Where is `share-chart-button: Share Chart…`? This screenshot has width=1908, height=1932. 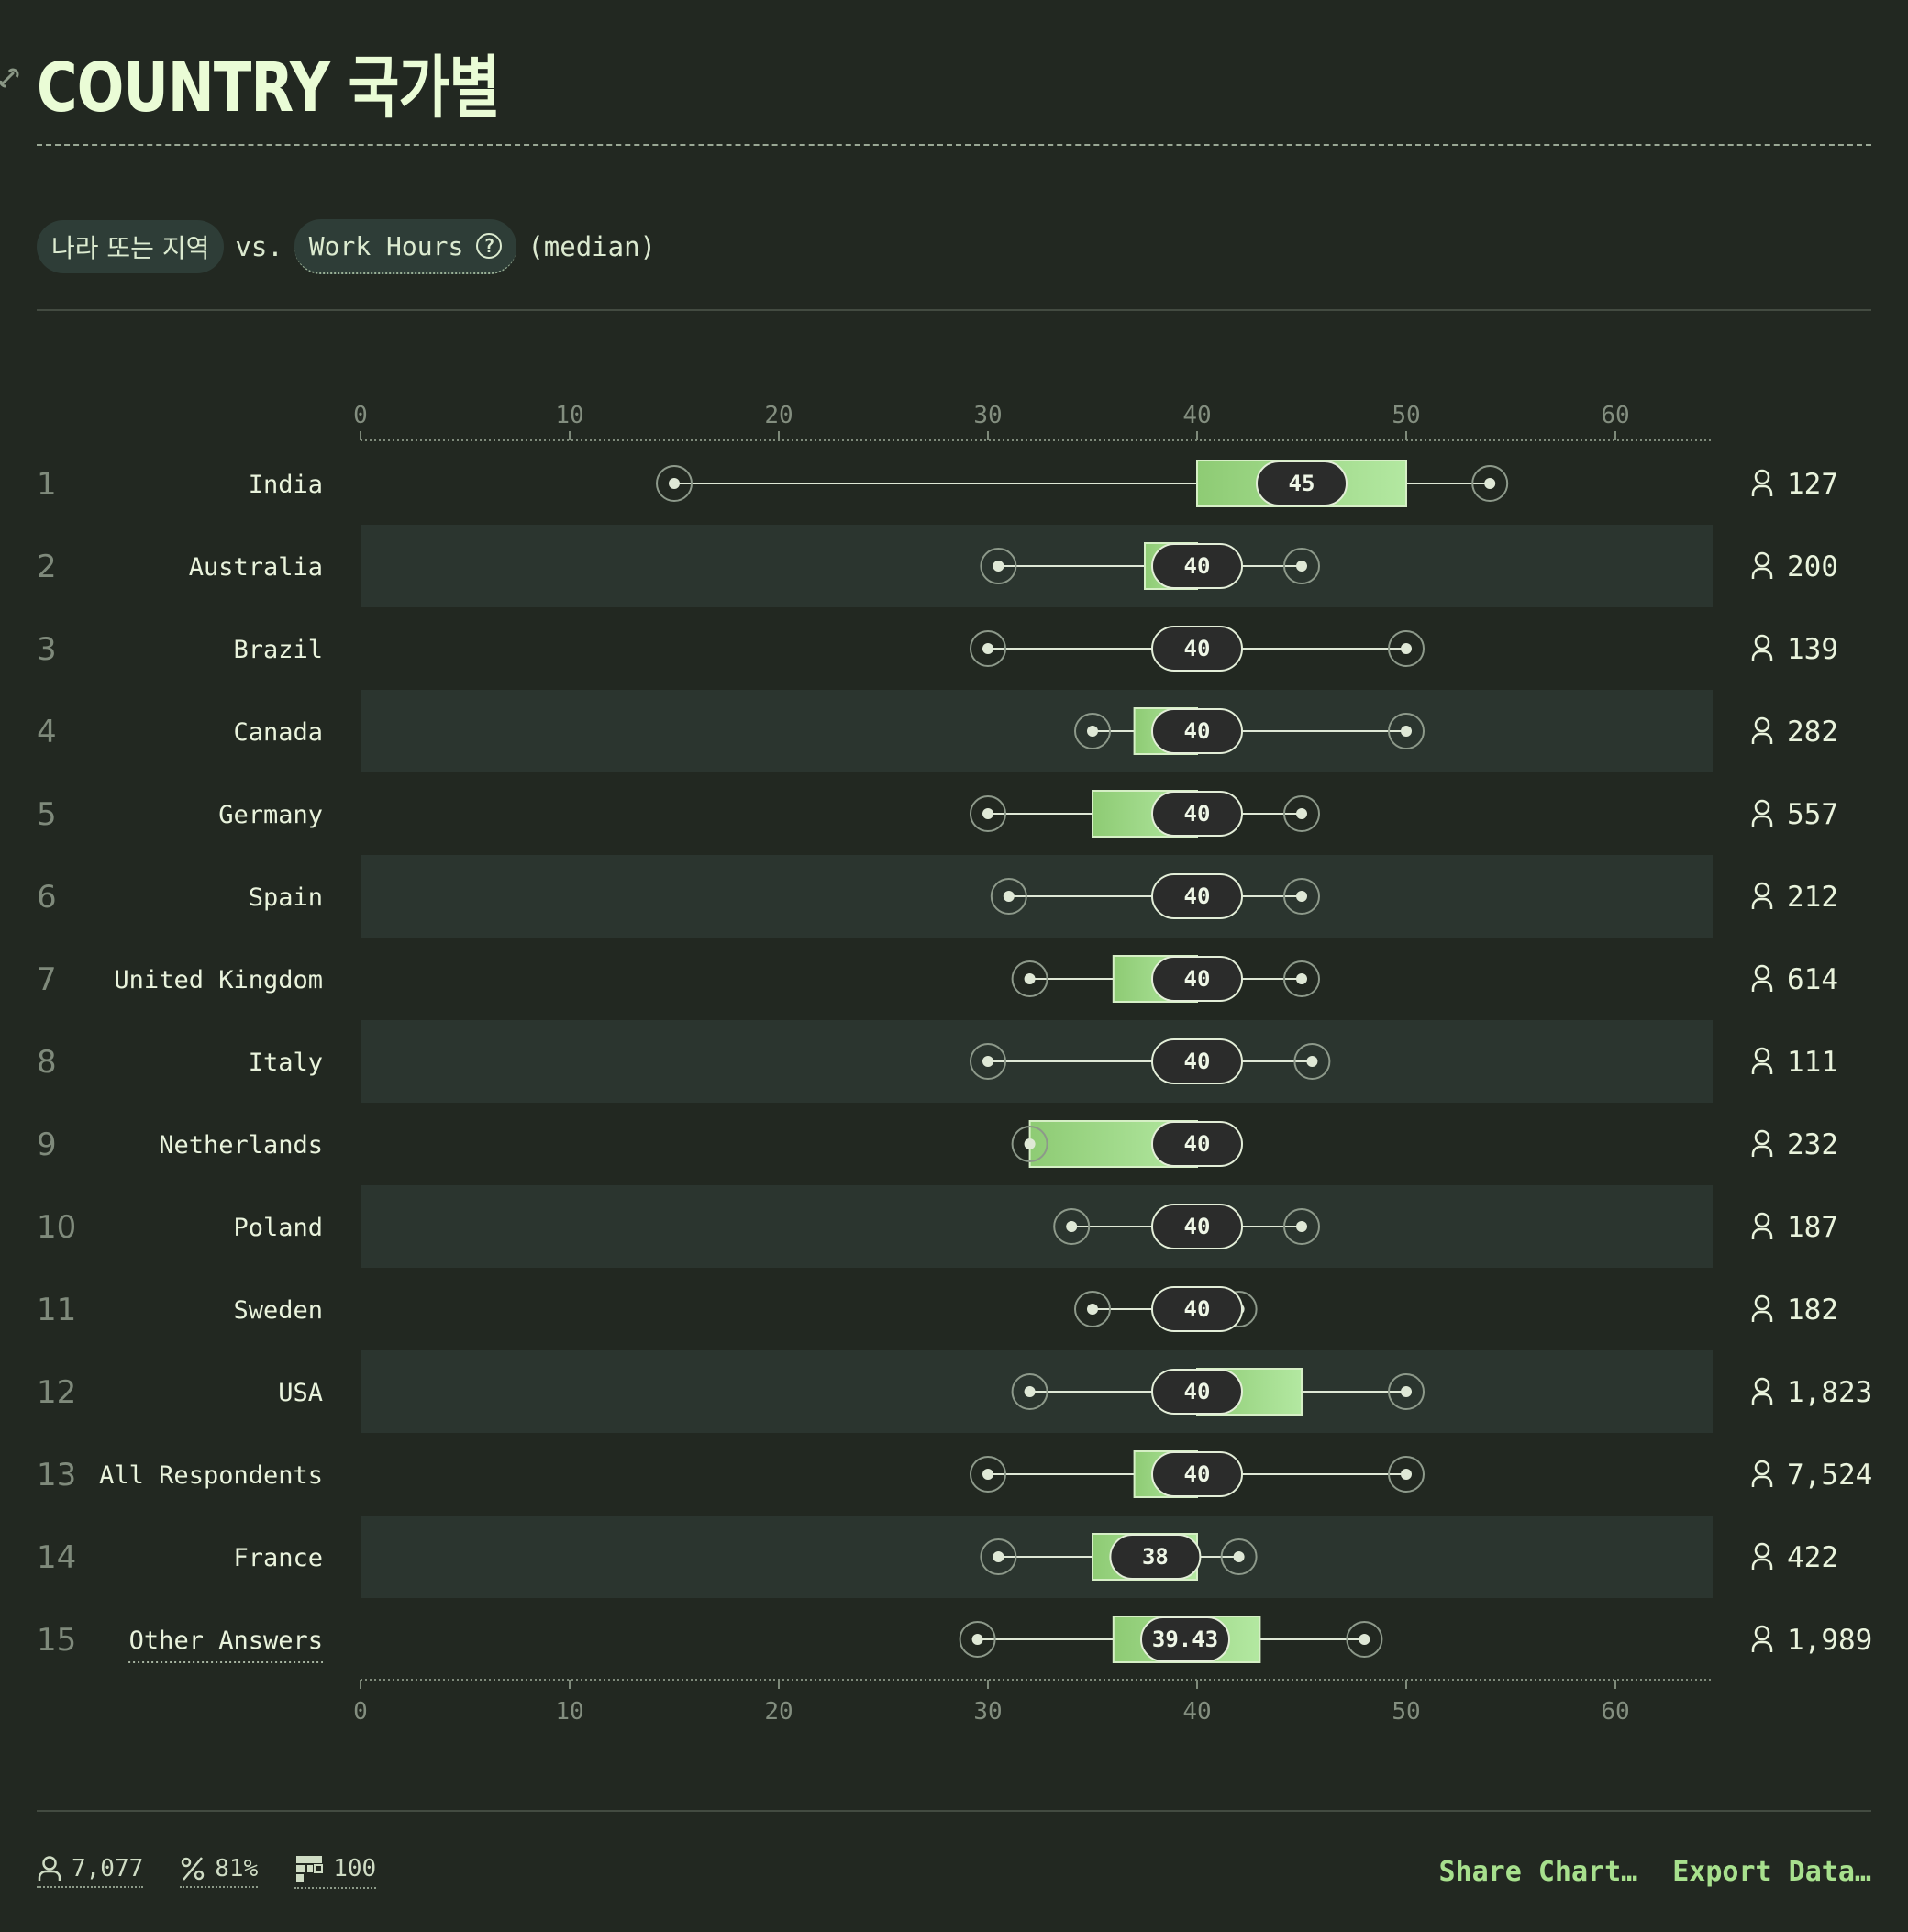
share-chart-button: Share Chart… is located at coordinates (1538, 1872).